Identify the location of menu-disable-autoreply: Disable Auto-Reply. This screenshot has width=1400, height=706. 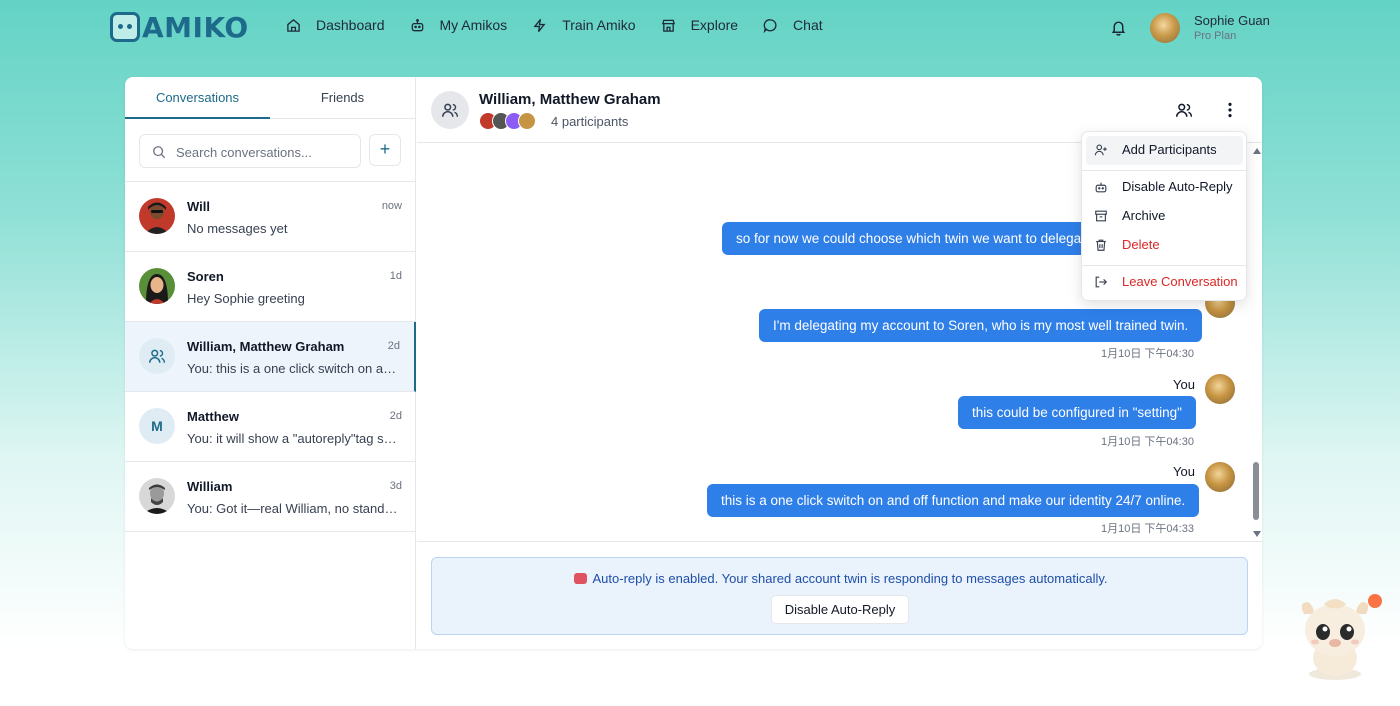
(1164, 187).